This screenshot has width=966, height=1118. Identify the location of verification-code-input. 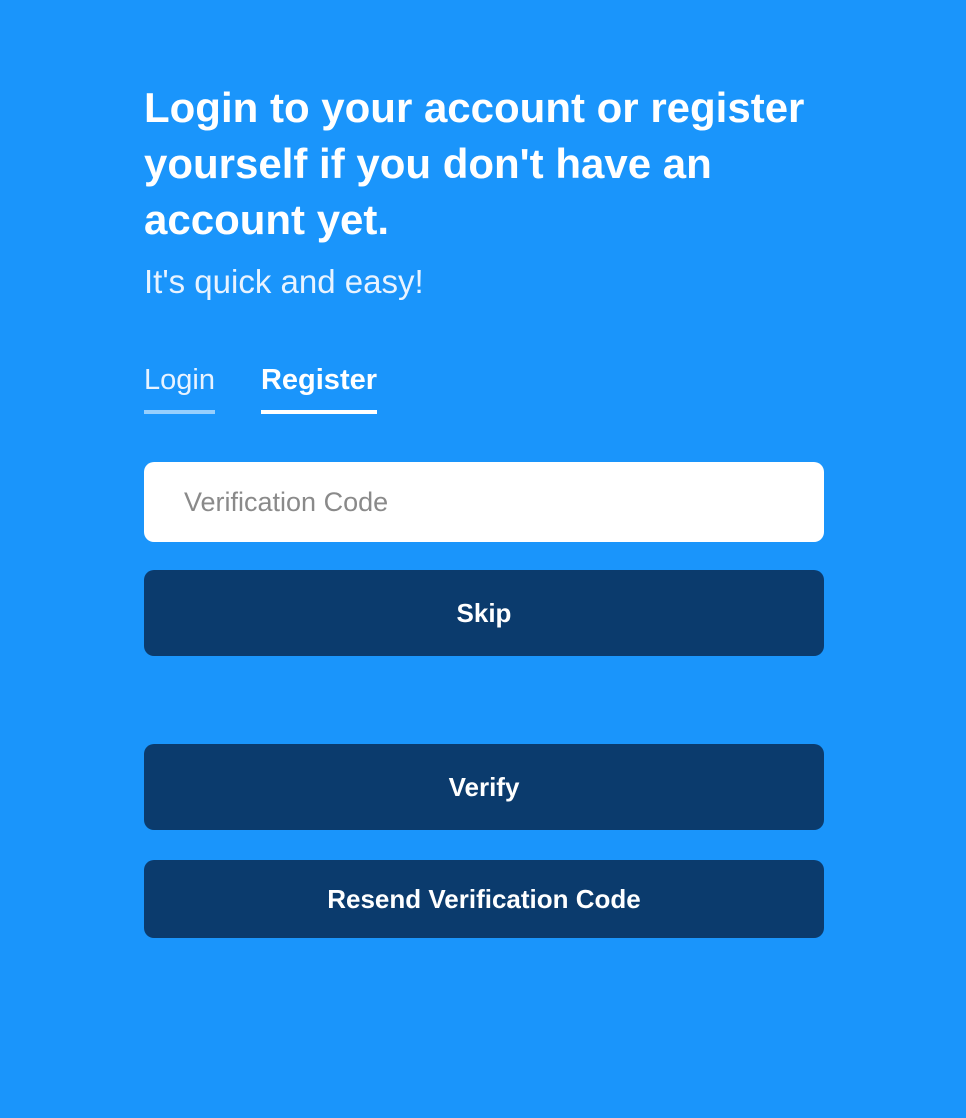
(484, 502).